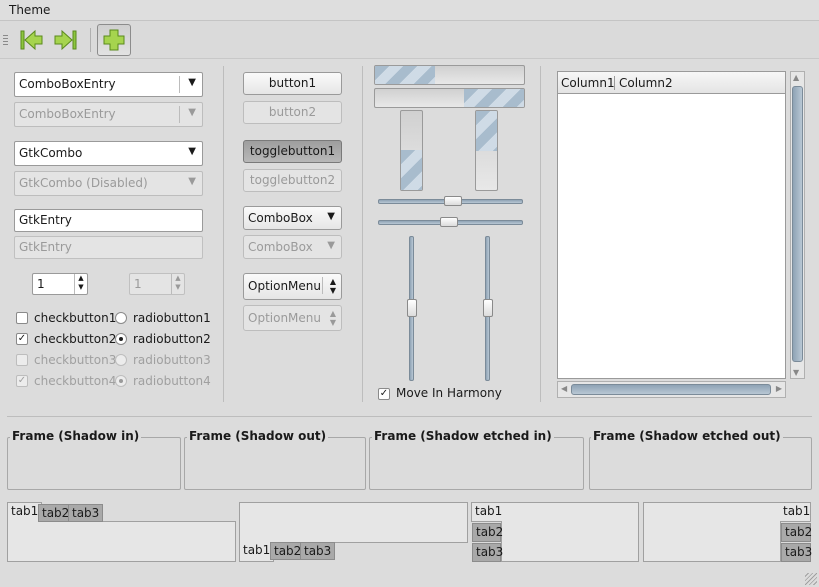 This screenshot has height=587, width=819. What do you see at coordinates (487, 532) in the screenshot?
I see `notebook-left-tab2: tab2` at bounding box center [487, 532].